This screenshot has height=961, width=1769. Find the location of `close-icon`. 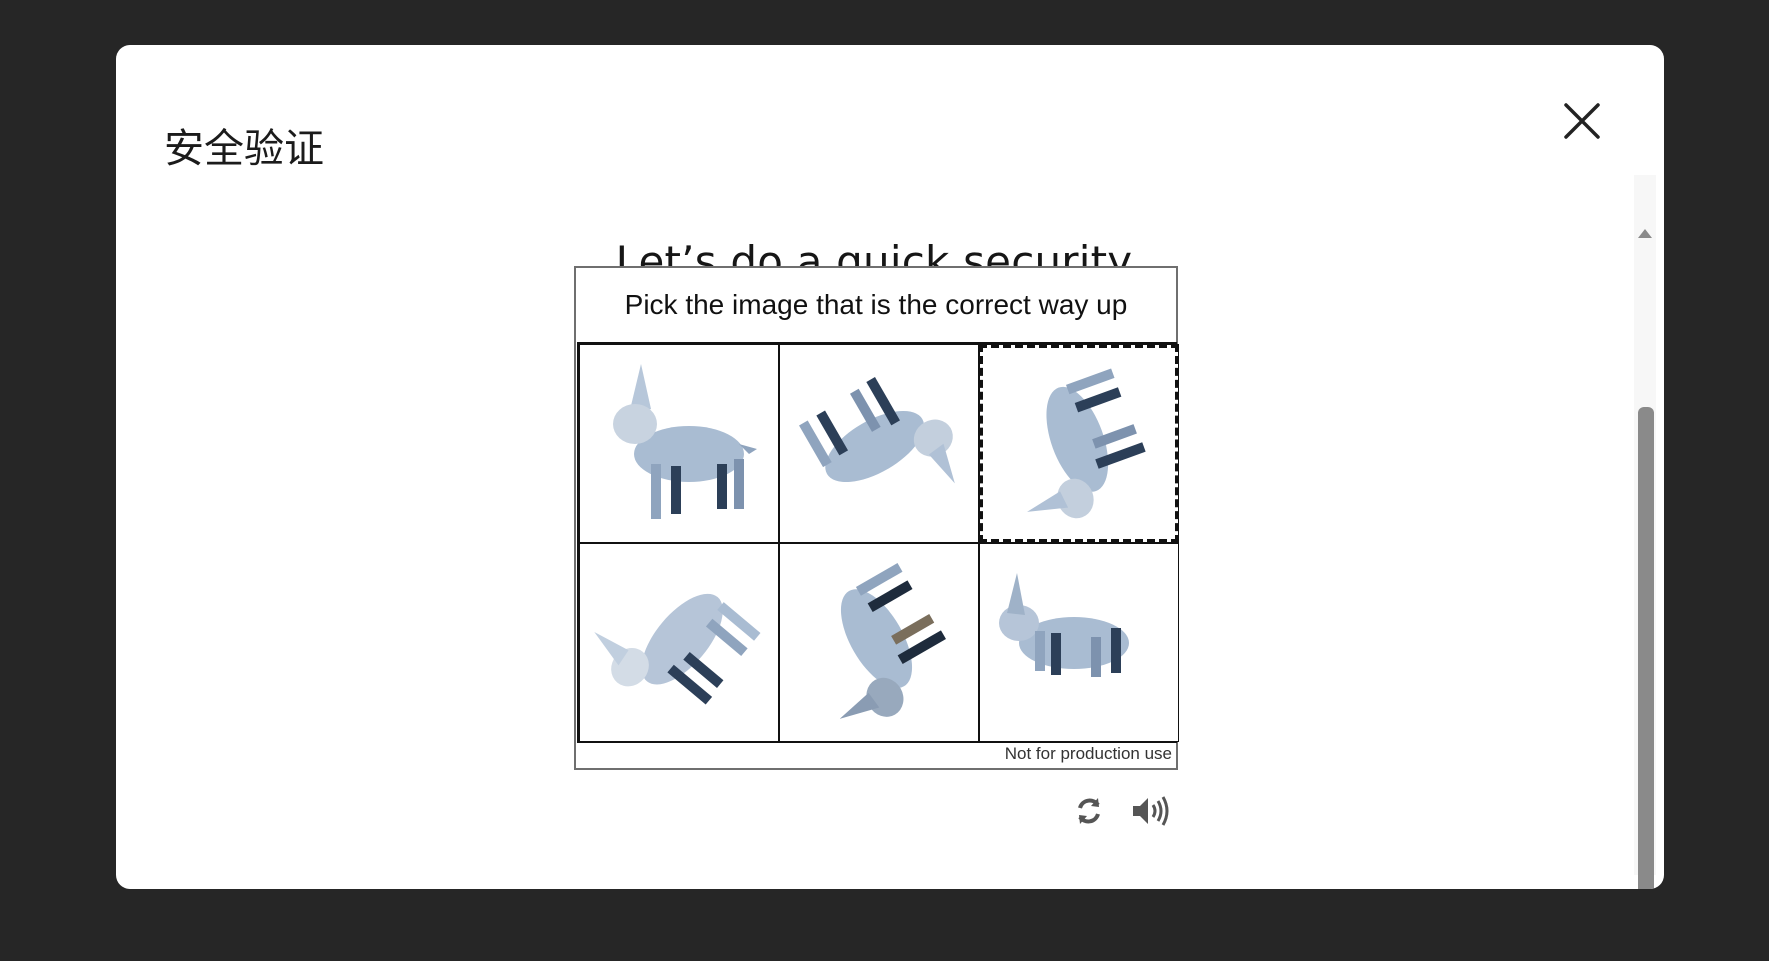

close-icon is located at coordinates (1582, 121).